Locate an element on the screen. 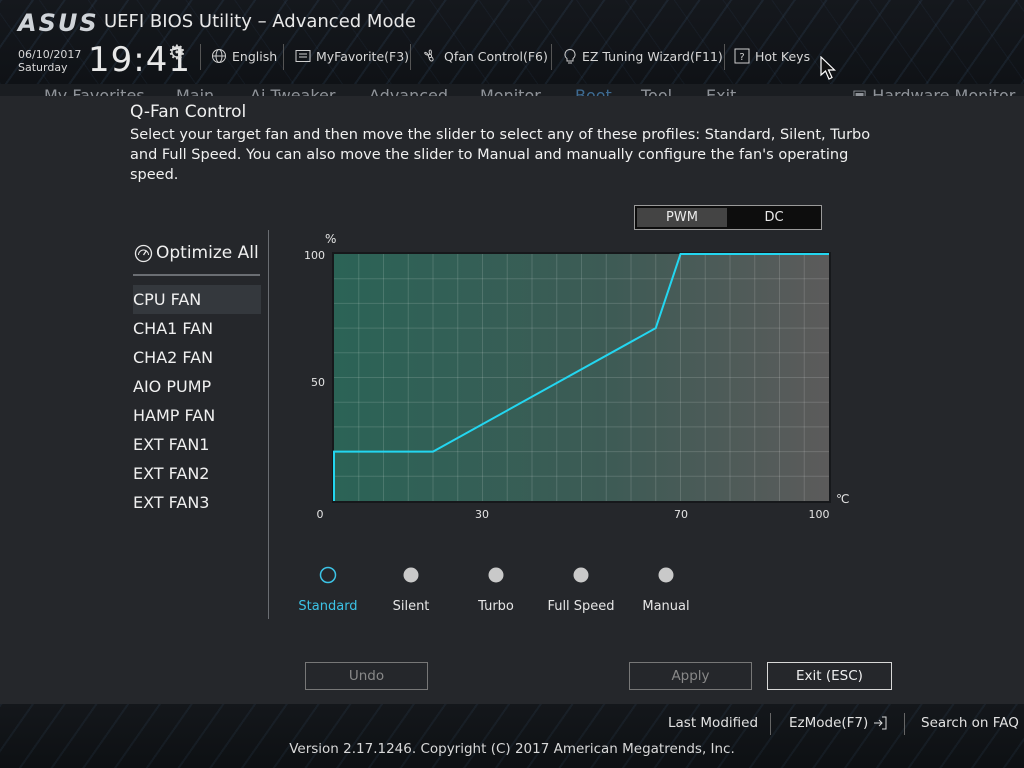  monitor-icon: ▣ is located at coordinates (862, 91).